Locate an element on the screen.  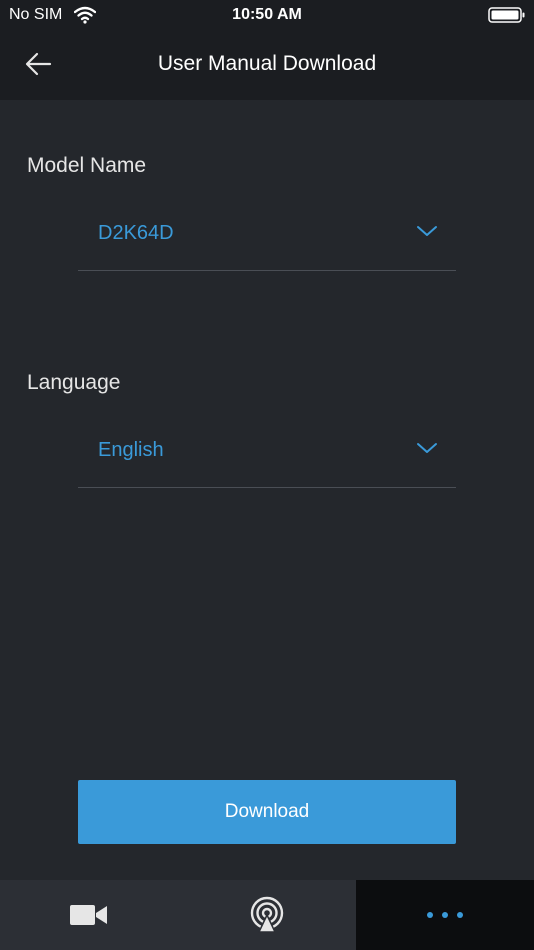
language-value: English is located at coordinates (131, 450).